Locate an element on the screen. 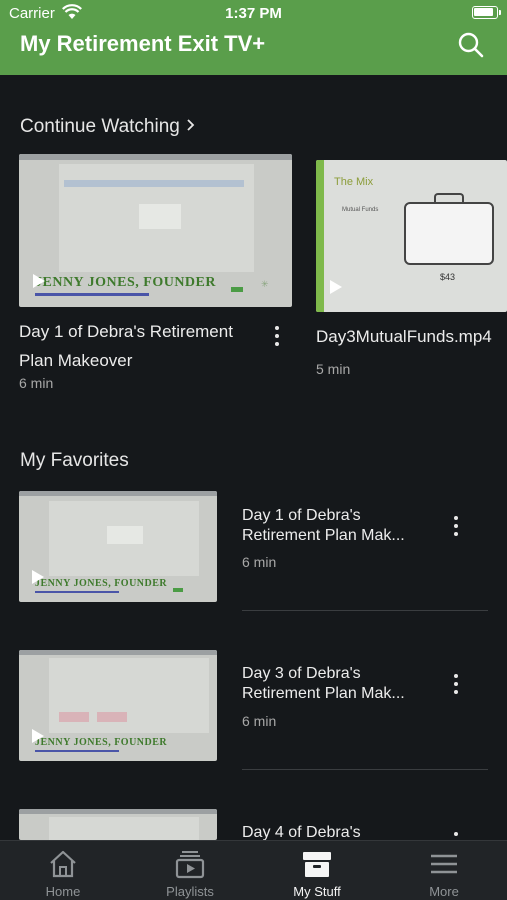 The height and width of the screenshot is (900, 507). chevron-right-icon is located at coordinates (191, 125).